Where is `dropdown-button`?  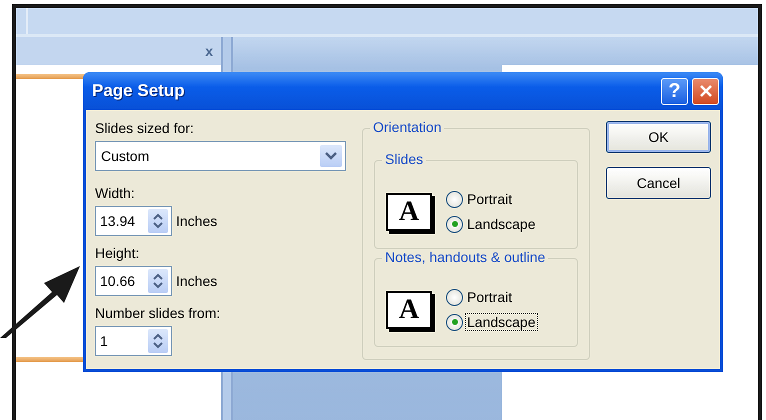 dropdown-button is located at coordinates (331, 156).